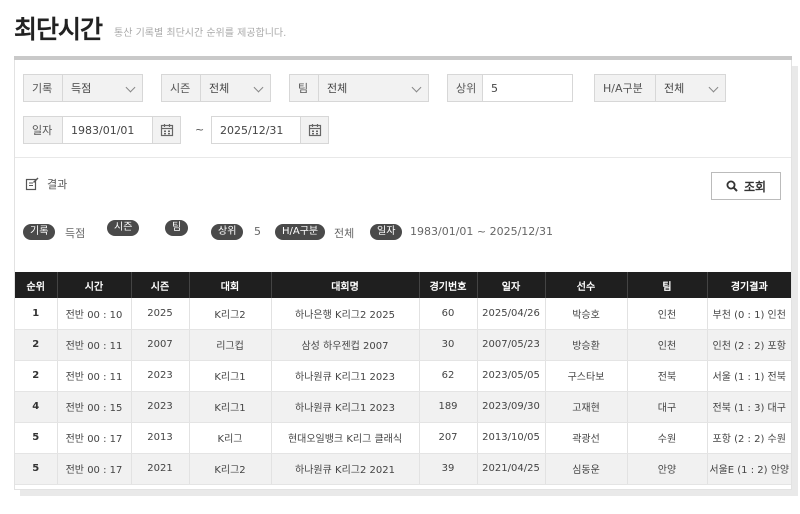  I want to click on cell-rank: 1, so click(36, 314).